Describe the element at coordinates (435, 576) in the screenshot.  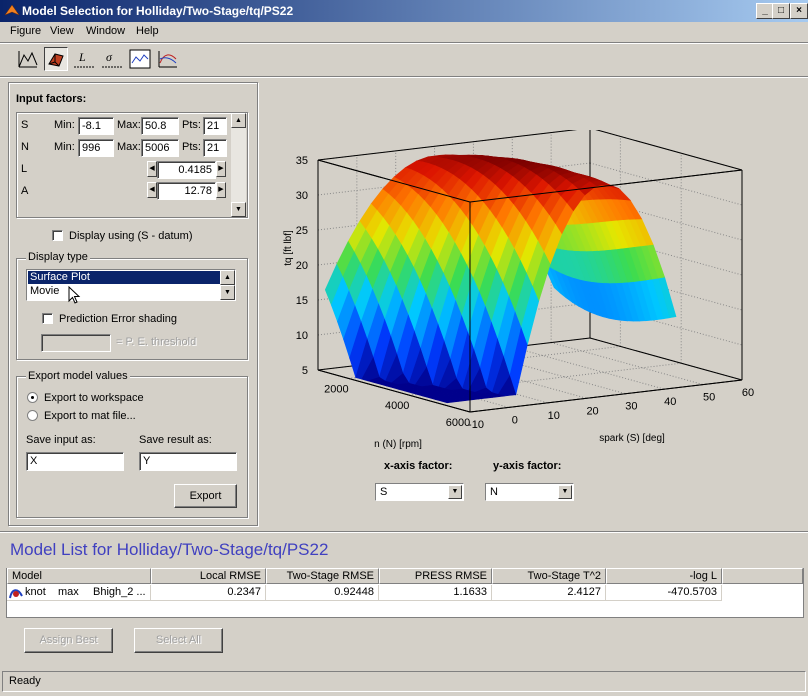
I see `col-press-rmse: PRESS RMSE` at that location.